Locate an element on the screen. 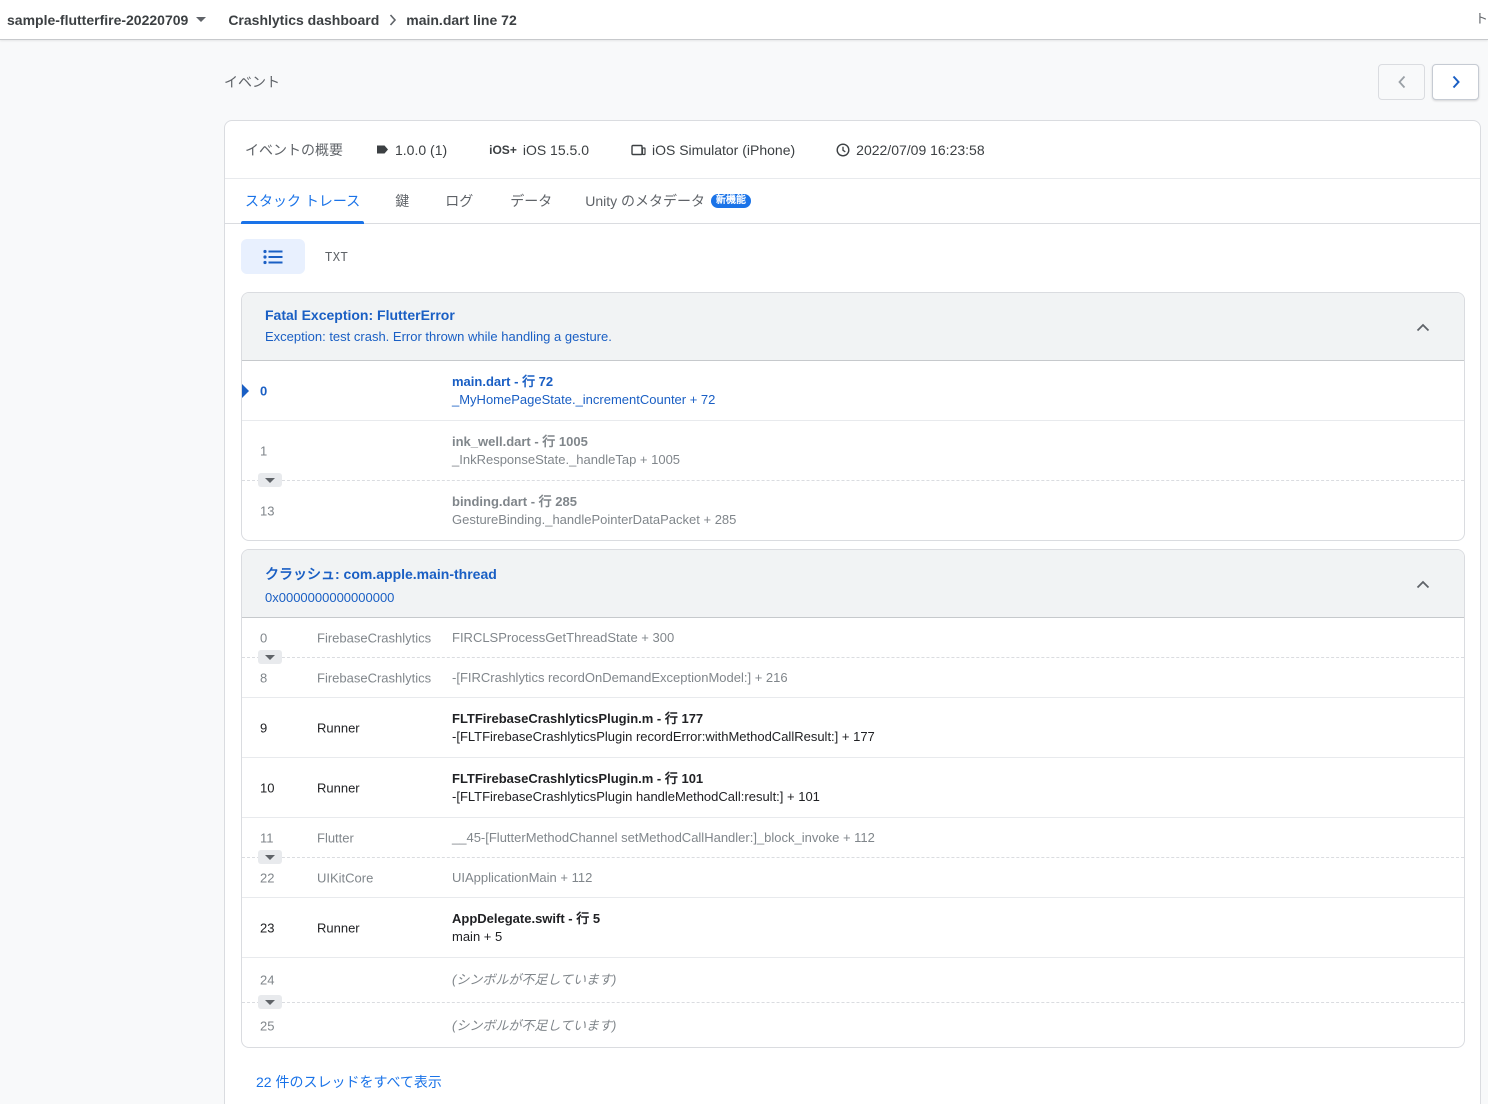 The image size is (1488, 1104). frame-index: 9 is located at coordinates (264, 727).